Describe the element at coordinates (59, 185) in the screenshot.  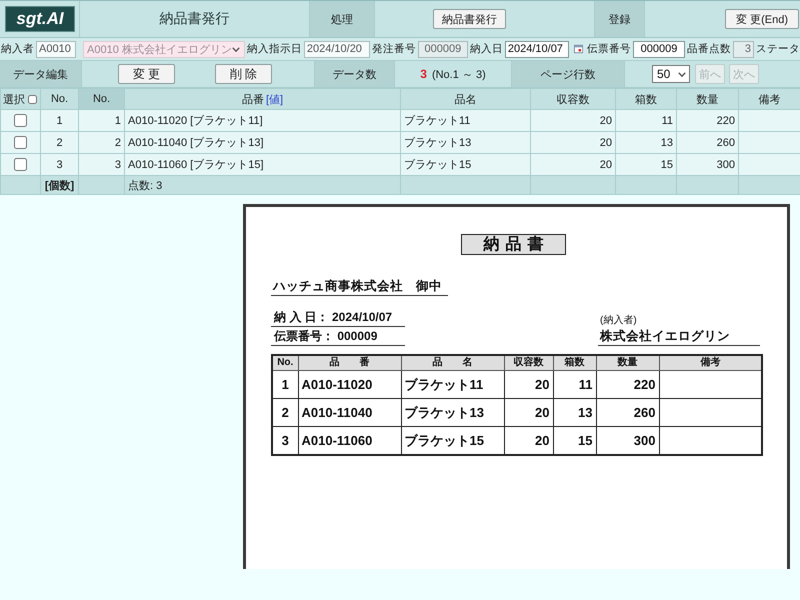
I see `table-cell: [個数]` at that location.